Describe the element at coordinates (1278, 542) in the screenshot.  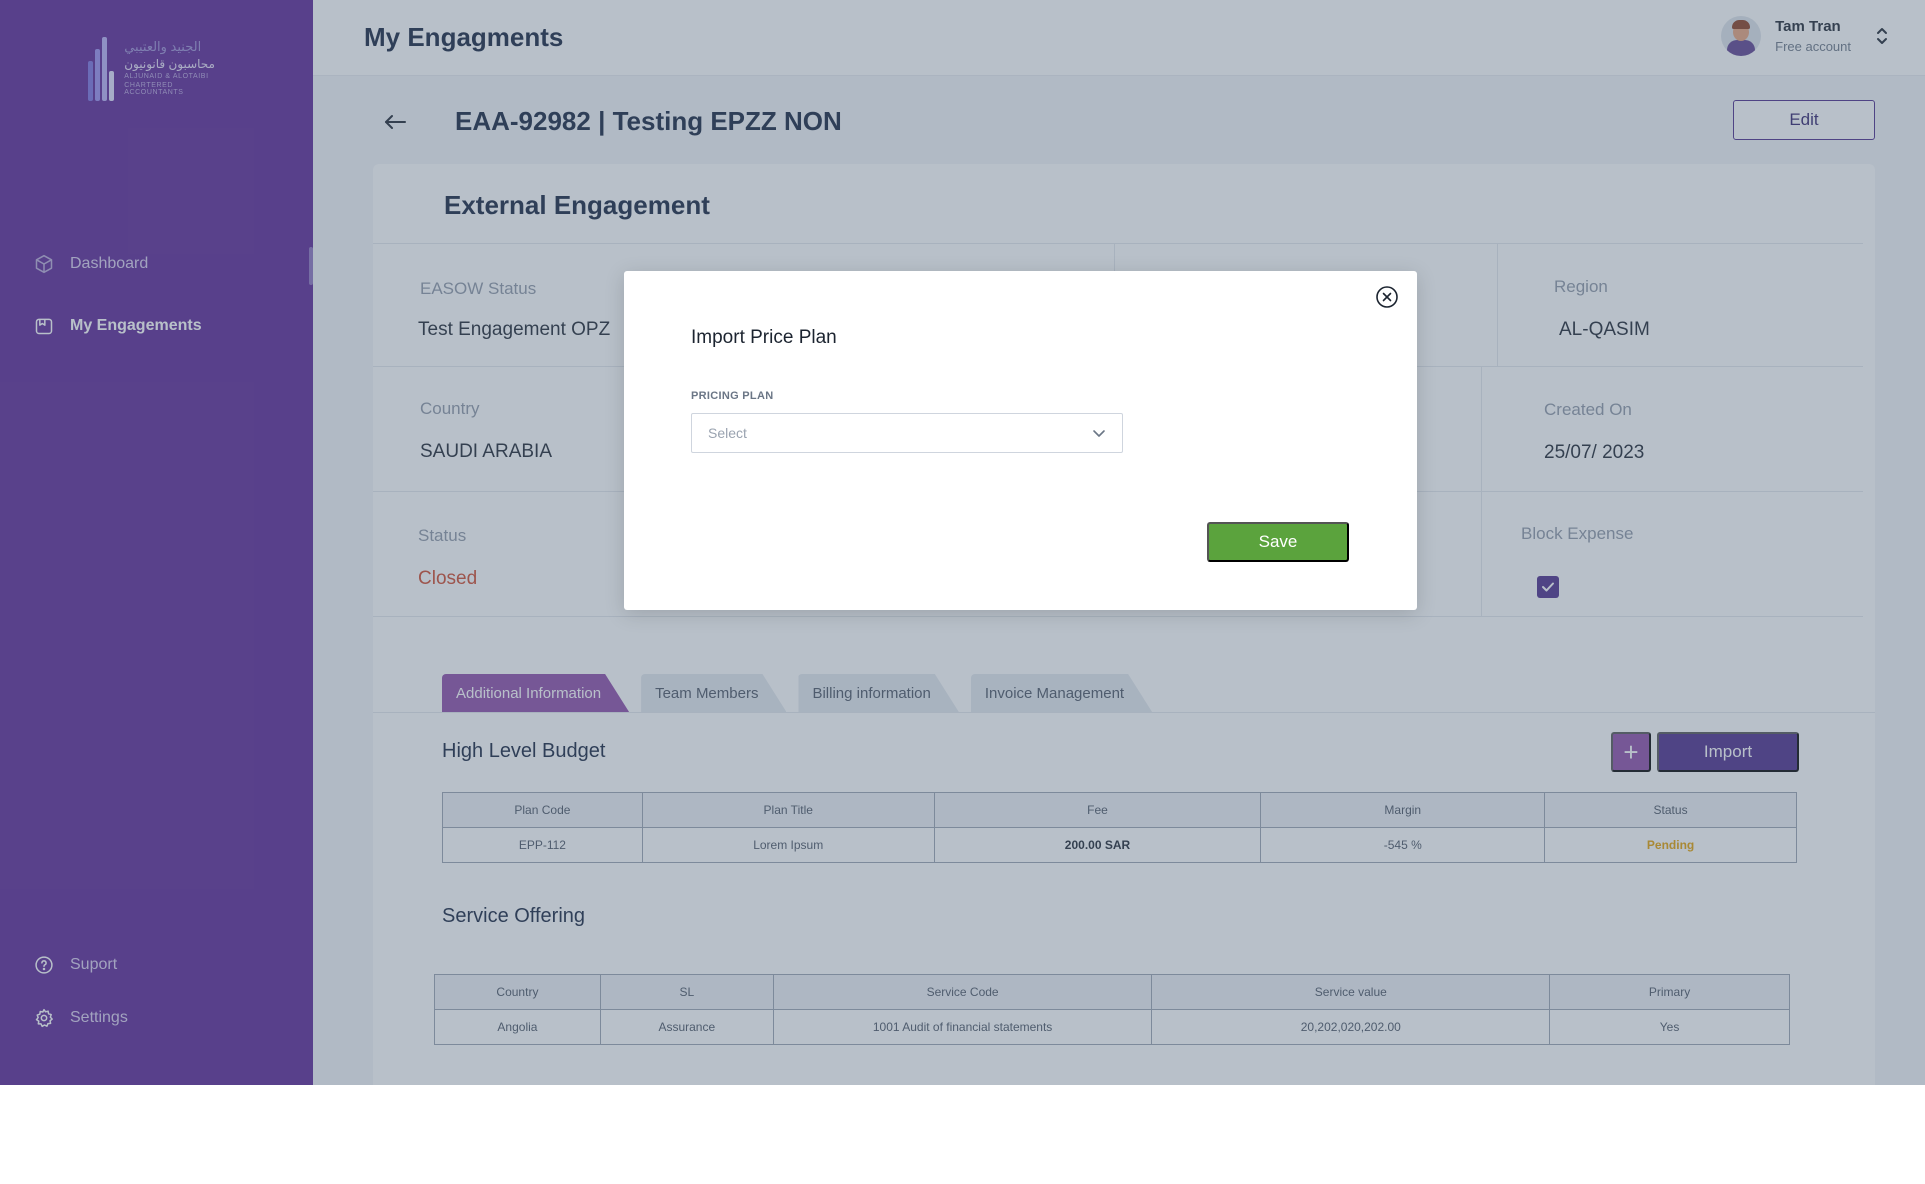
I see `save-button: Save` at that location.